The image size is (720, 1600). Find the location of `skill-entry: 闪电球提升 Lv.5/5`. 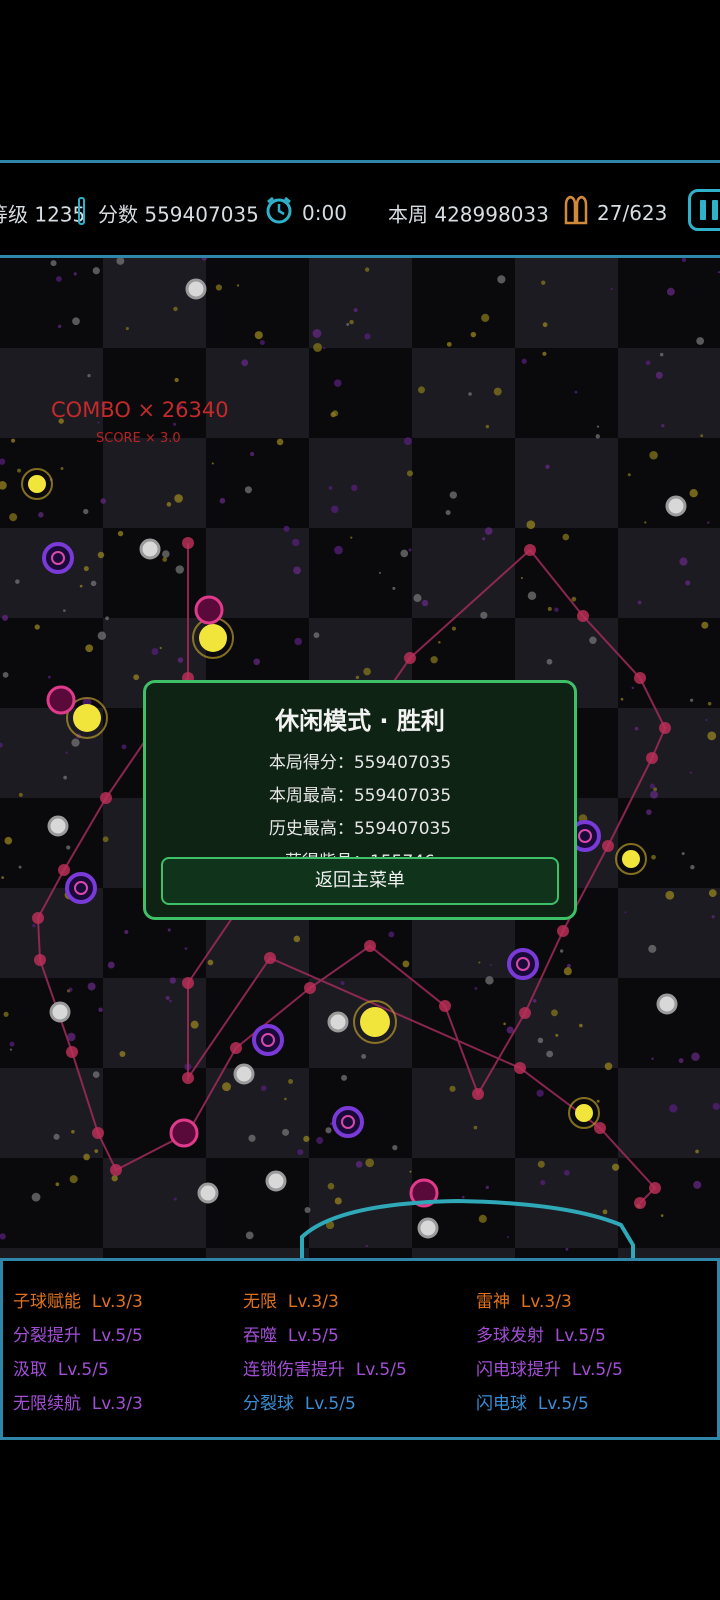

skill-entry: 闪电球提升 Lv.5/5 is located at coordinates (549, 1370).